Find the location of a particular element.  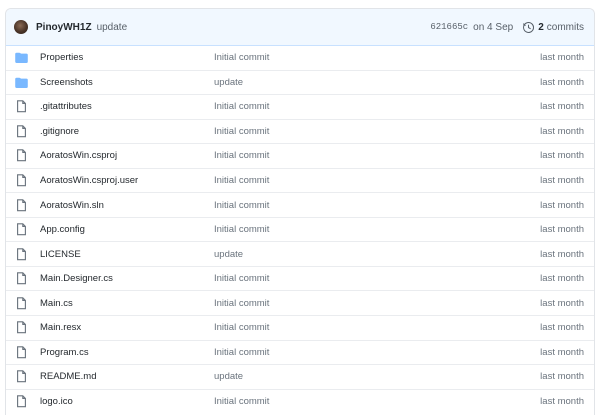

file-row: Main.resx Initial commit last month is located at coordinates (300, 328).